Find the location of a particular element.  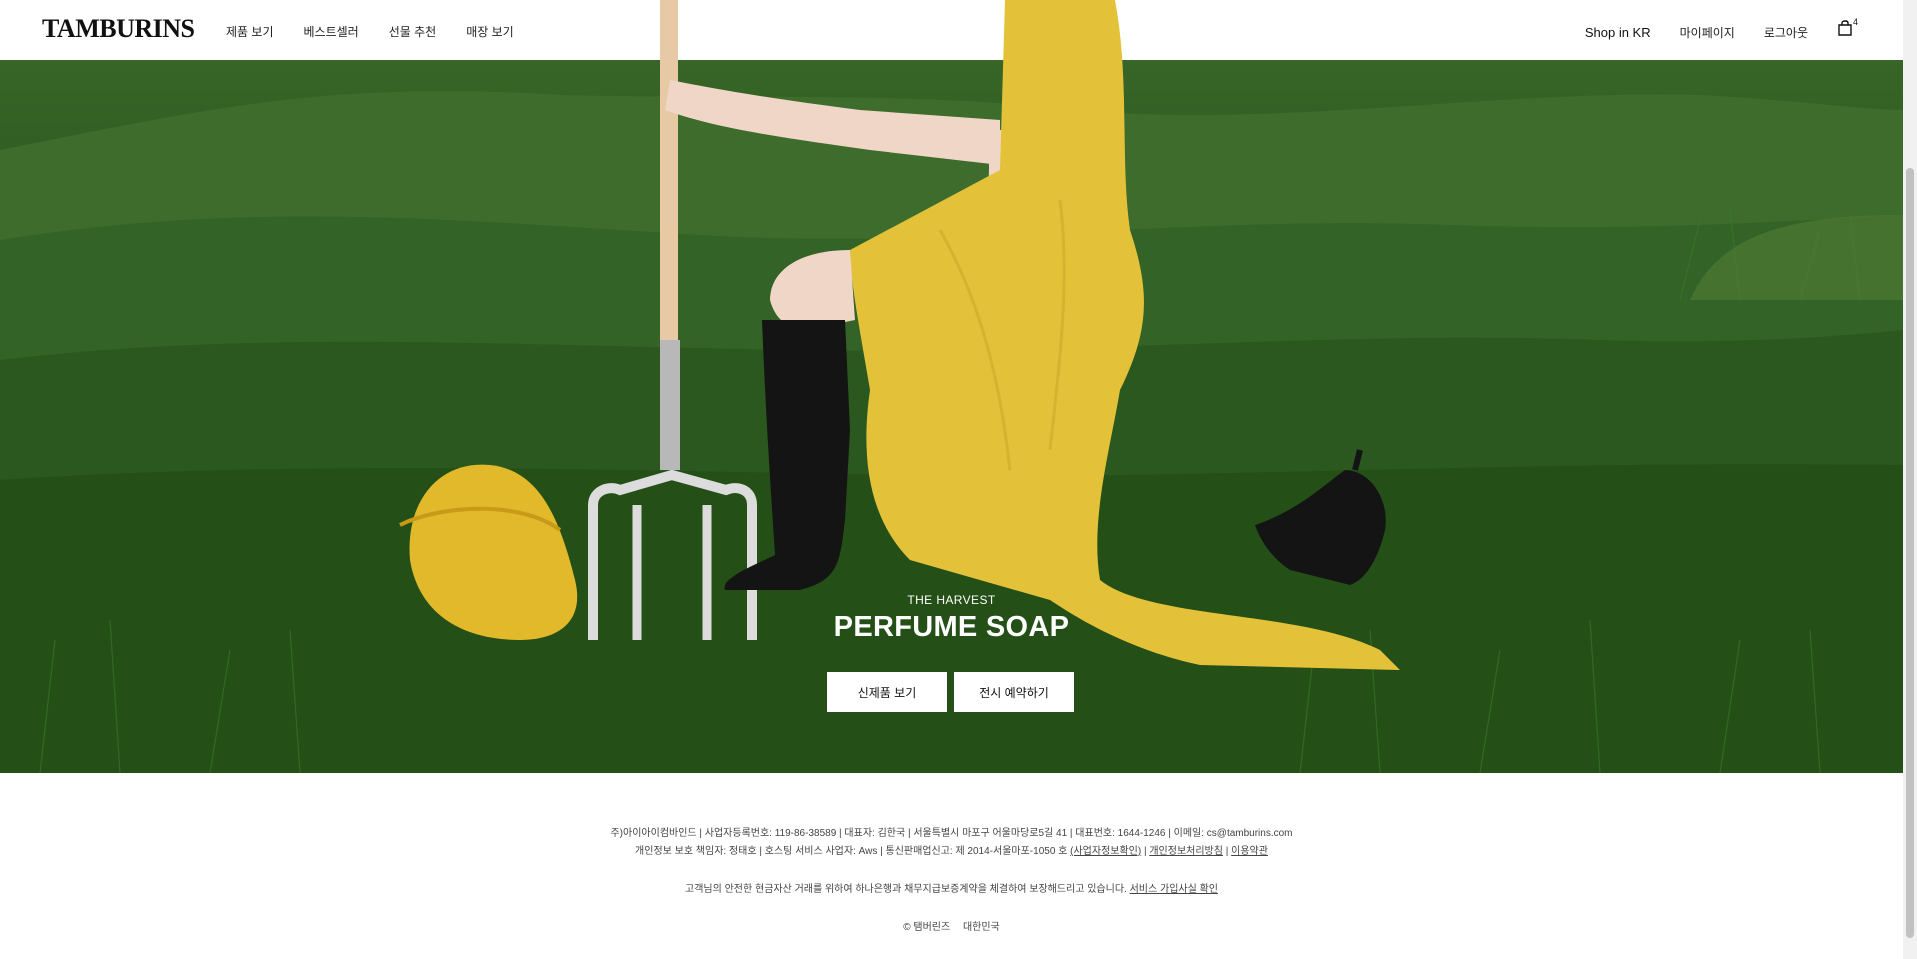

logout-link: 로그아웃 is located at coordinates (1786, 32).